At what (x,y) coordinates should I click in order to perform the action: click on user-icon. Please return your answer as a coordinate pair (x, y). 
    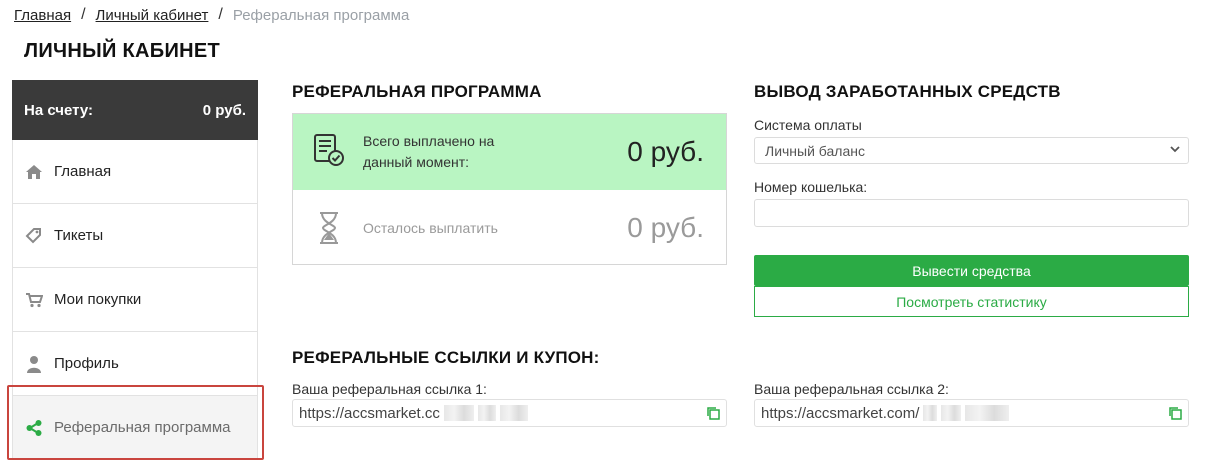
    Looking at the image, I should click on (34, 364).